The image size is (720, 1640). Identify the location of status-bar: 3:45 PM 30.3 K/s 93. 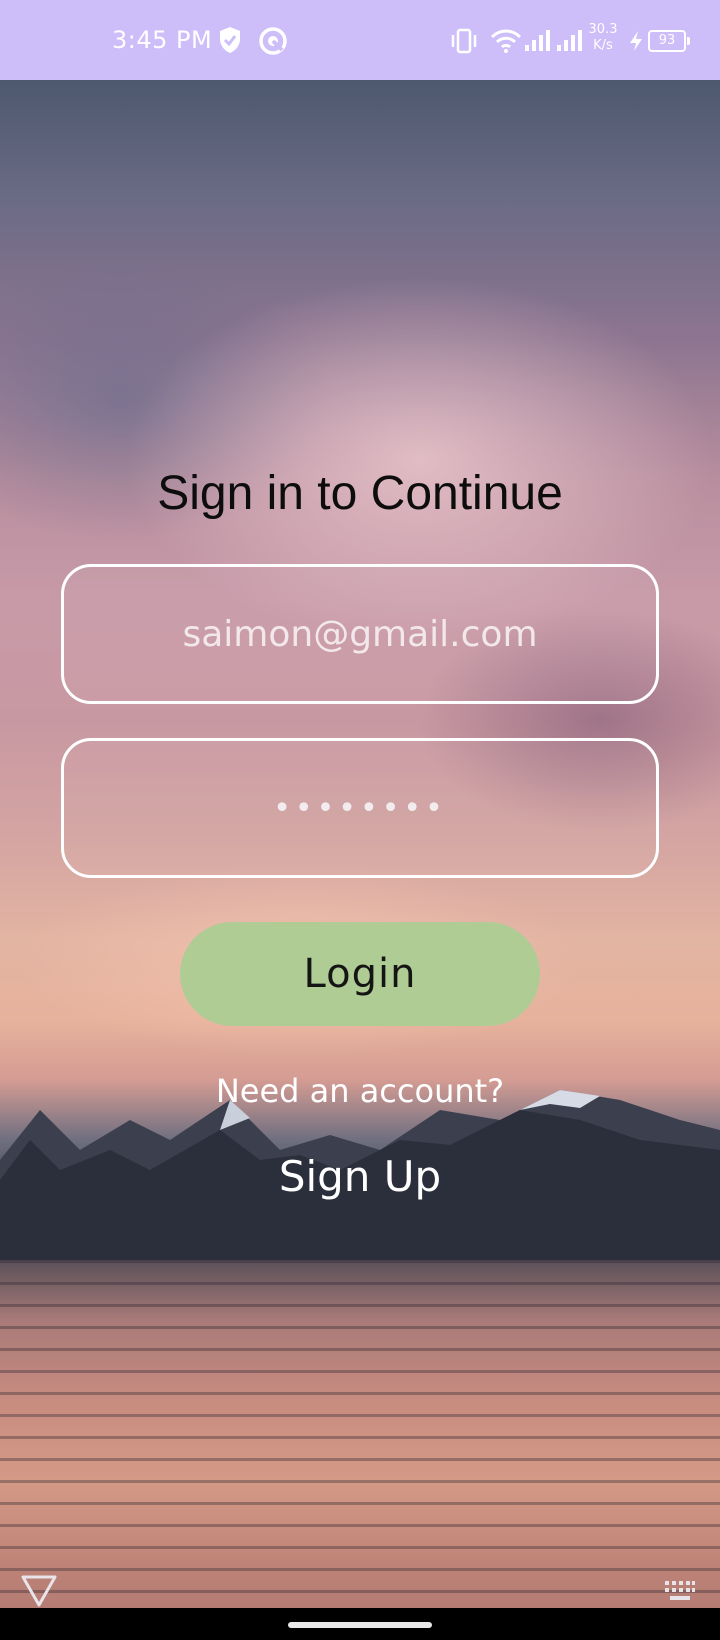
(360, 40).